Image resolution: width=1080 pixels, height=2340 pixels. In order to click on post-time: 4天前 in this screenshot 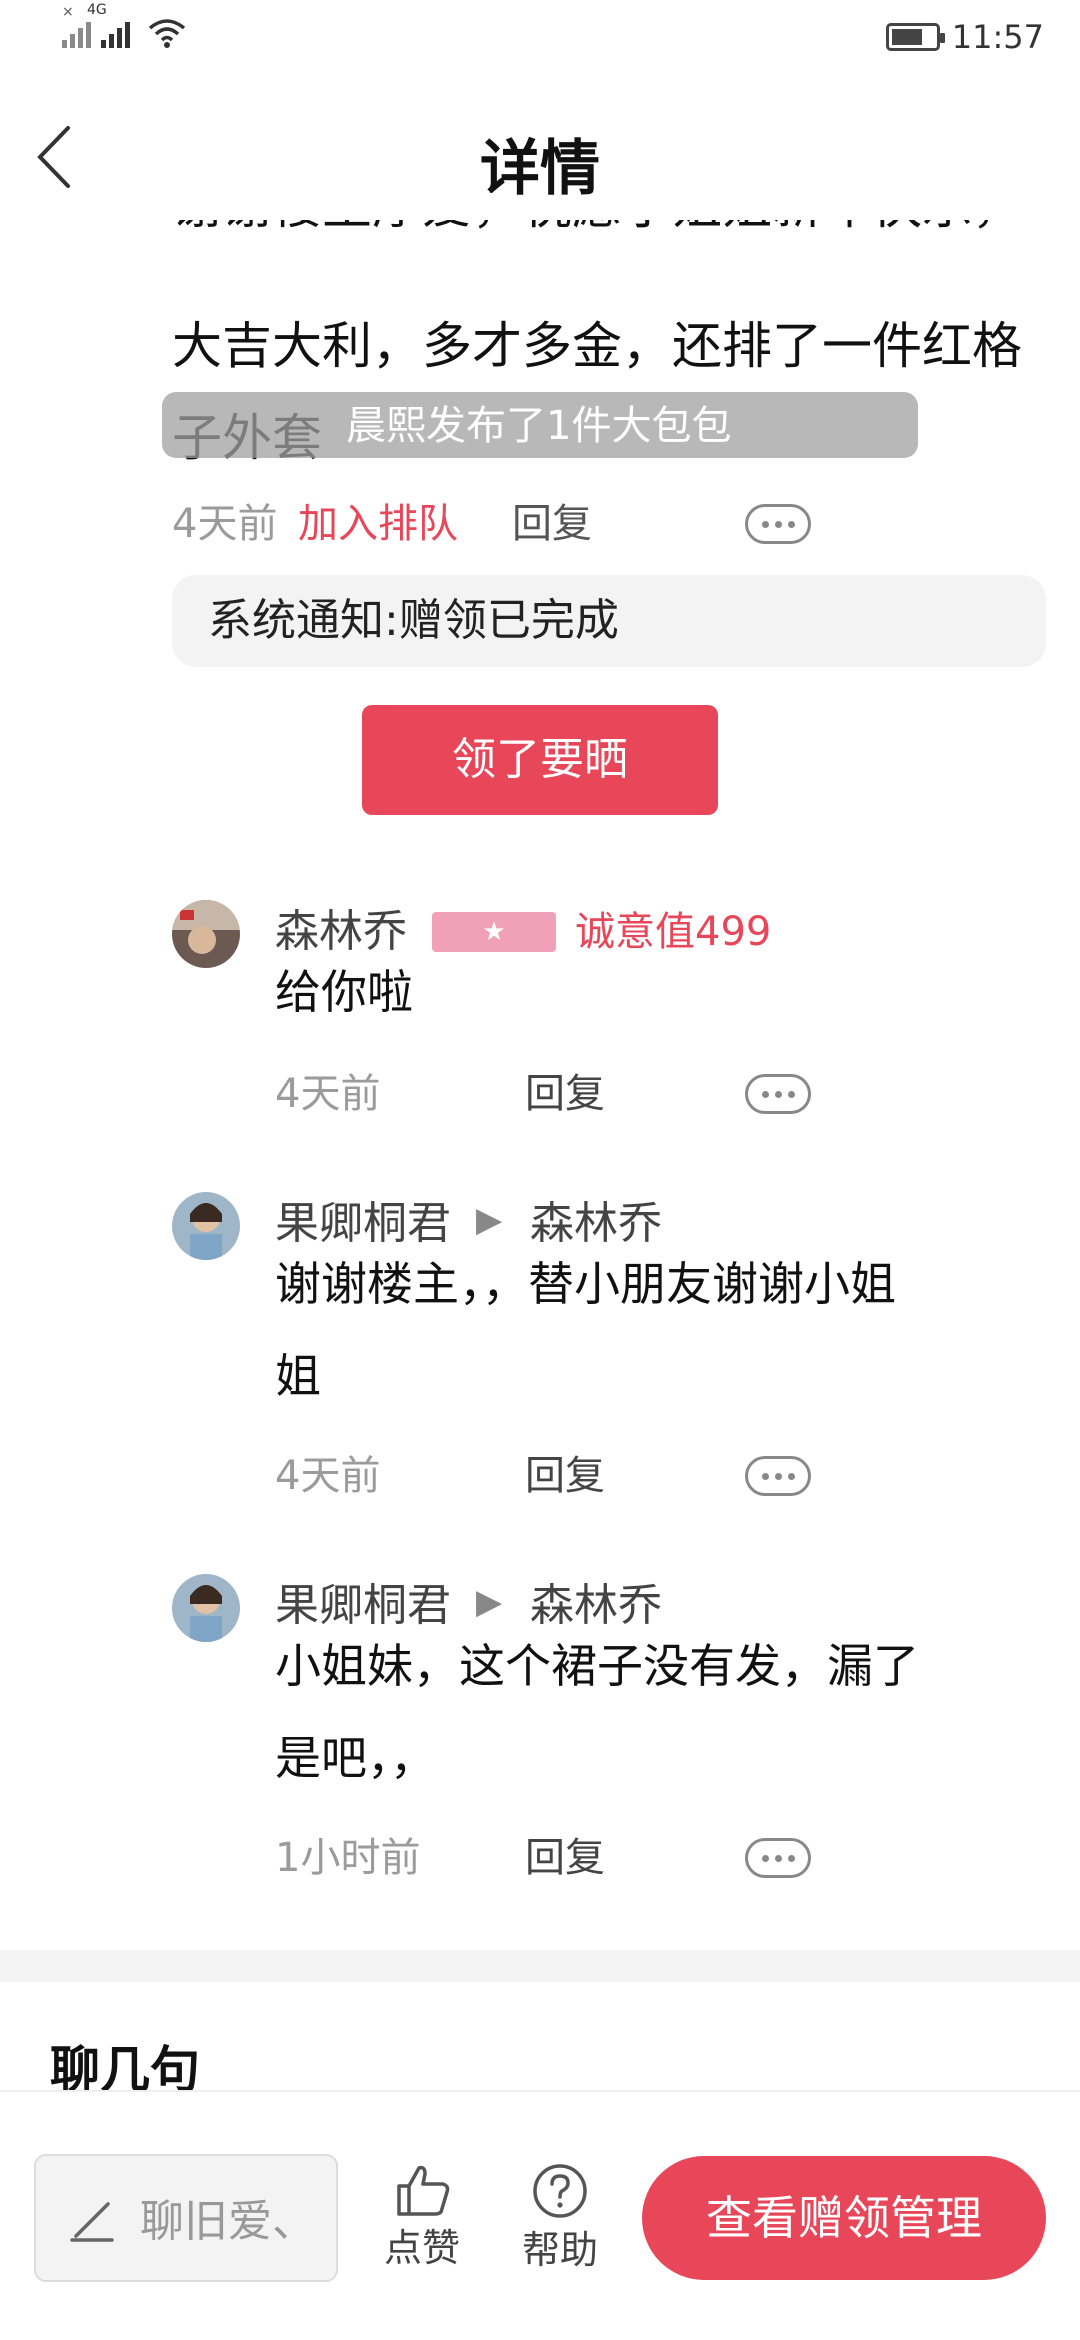, I will do `click(225, 524)`.